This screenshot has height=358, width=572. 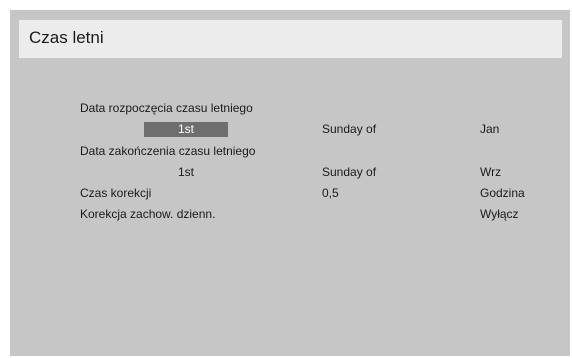 I want to click on menu-title-bar: Czas letni, so click(x=290, y=39).